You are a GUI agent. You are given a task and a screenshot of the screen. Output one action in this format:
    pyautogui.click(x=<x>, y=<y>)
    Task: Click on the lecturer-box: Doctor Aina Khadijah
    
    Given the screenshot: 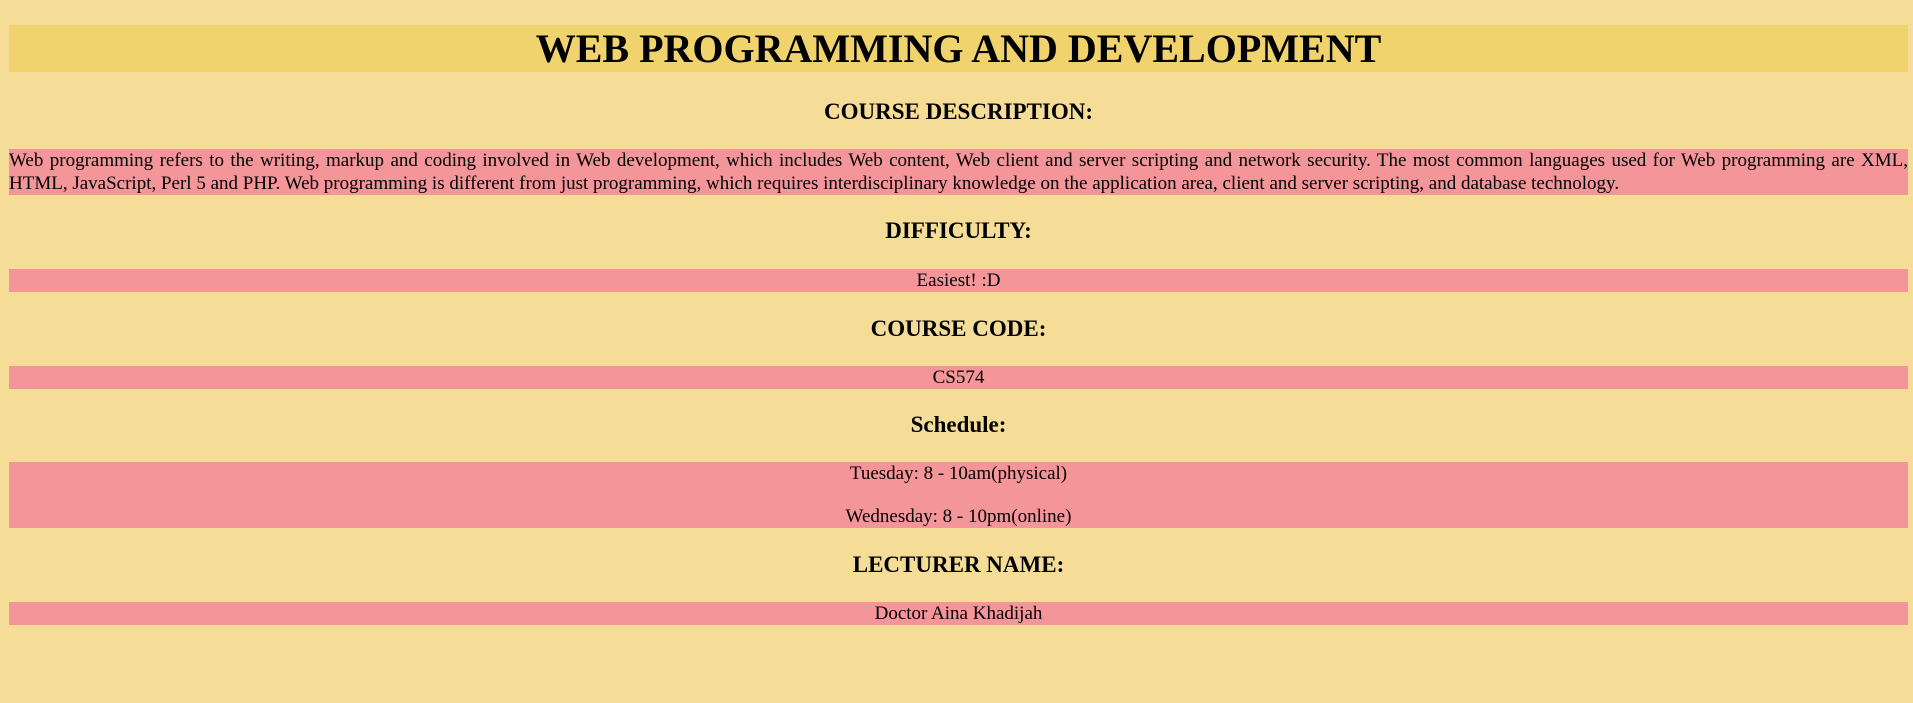 What is the action you would take?
    pyautogui.click(x=958, y=613)
    